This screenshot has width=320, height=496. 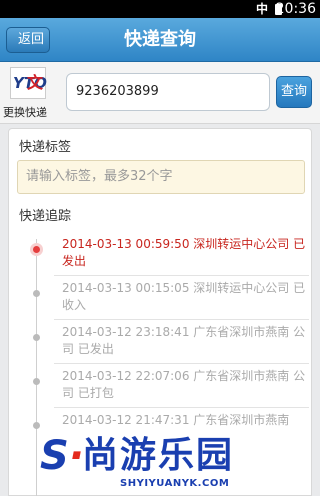 I want to click on courier-logo: YTO 文, so click(x=28, y=83).